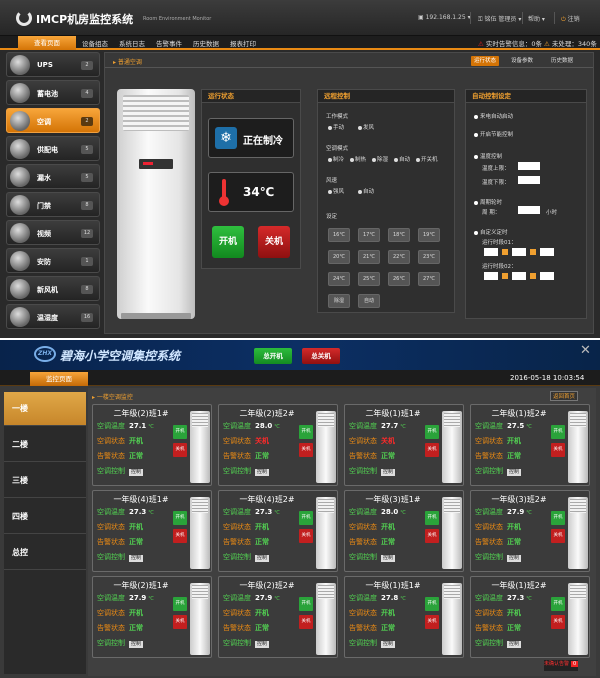  What do you see at coordinates (399, 279) in the screenshot?
I see `temp-button-26: 26℃` at bounding box center [399, 279].